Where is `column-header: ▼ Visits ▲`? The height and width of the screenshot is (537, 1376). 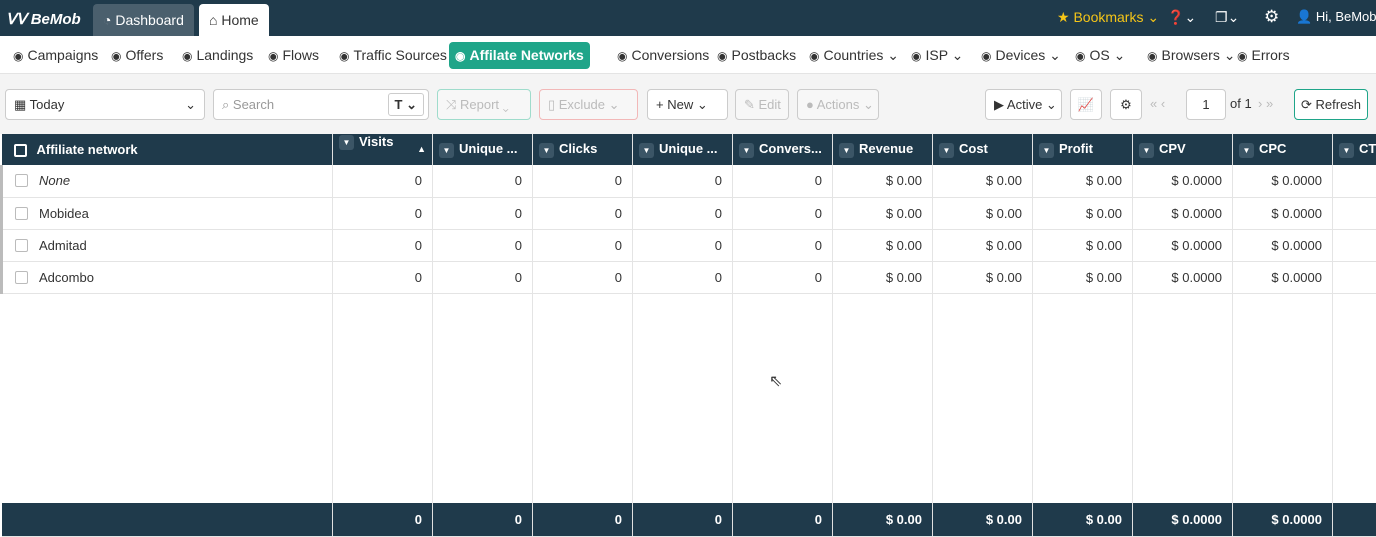 column-header: ▼ Visits ▲ is located at coordinates (382, 149).